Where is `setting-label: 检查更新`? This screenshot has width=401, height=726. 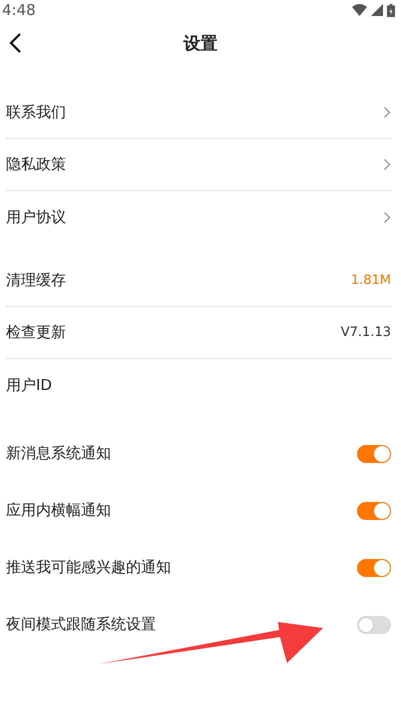 setting-label: 检查更新 is located at coordinates (36, 333).